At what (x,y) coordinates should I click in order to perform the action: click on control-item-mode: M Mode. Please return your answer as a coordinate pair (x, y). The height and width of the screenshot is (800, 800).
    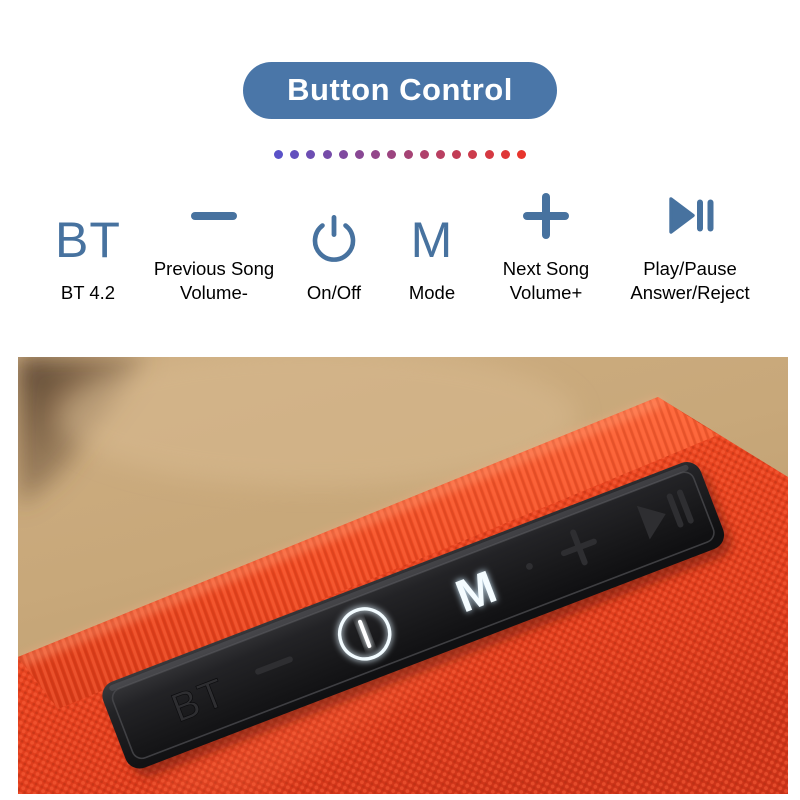
    Looking at the image, I should click on (432, 256).